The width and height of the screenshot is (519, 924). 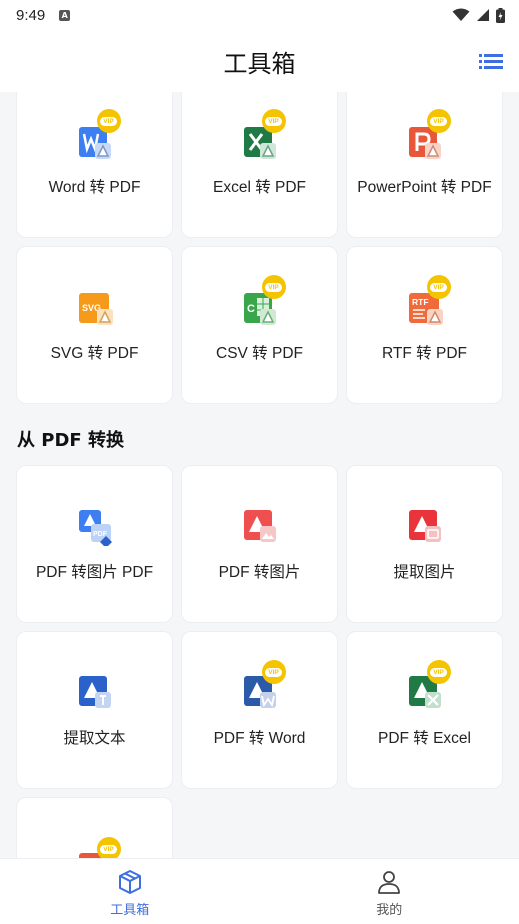 What do you see at coordinates (424, 353) in the screenshot?
I see `tool-label: RTF 转 PDF` at bounding box center [424, 353].